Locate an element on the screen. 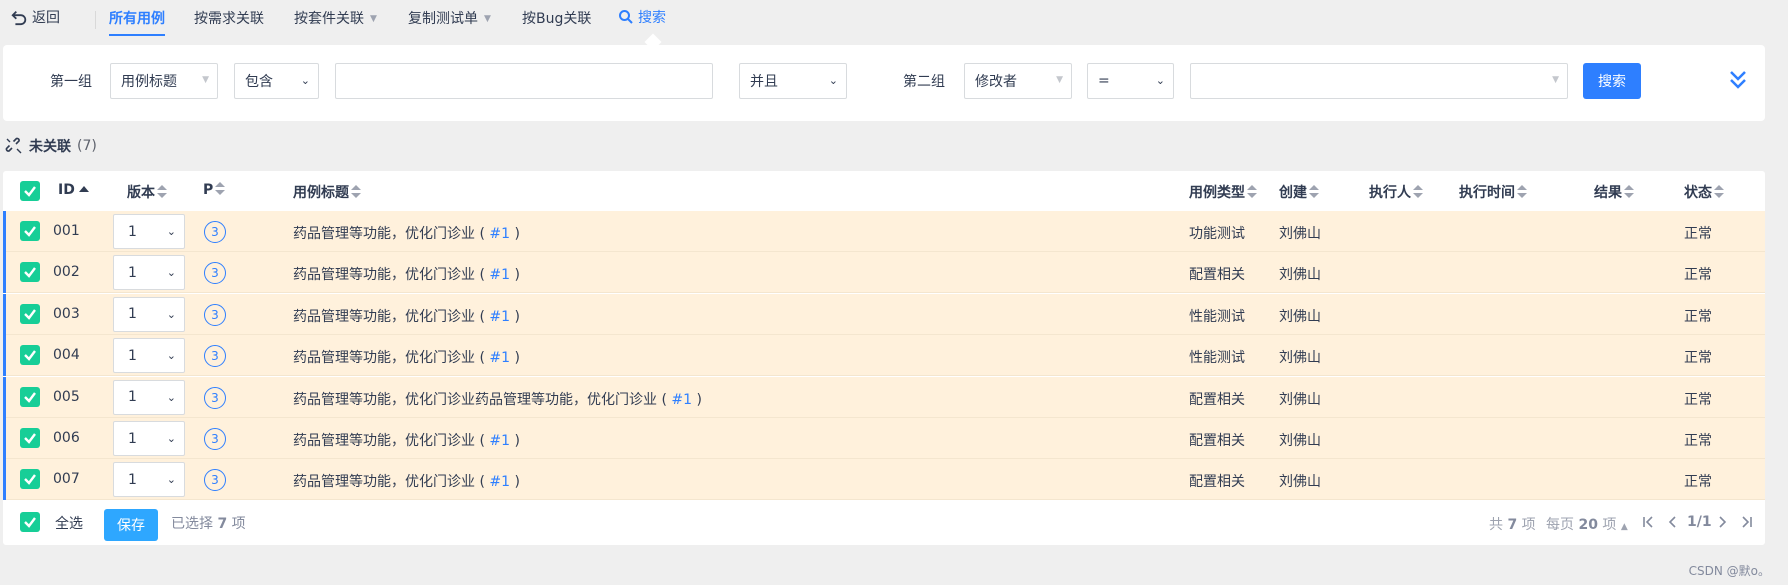  tab-by-bug: 按Bug关联 is located at coordinates (556, 18).